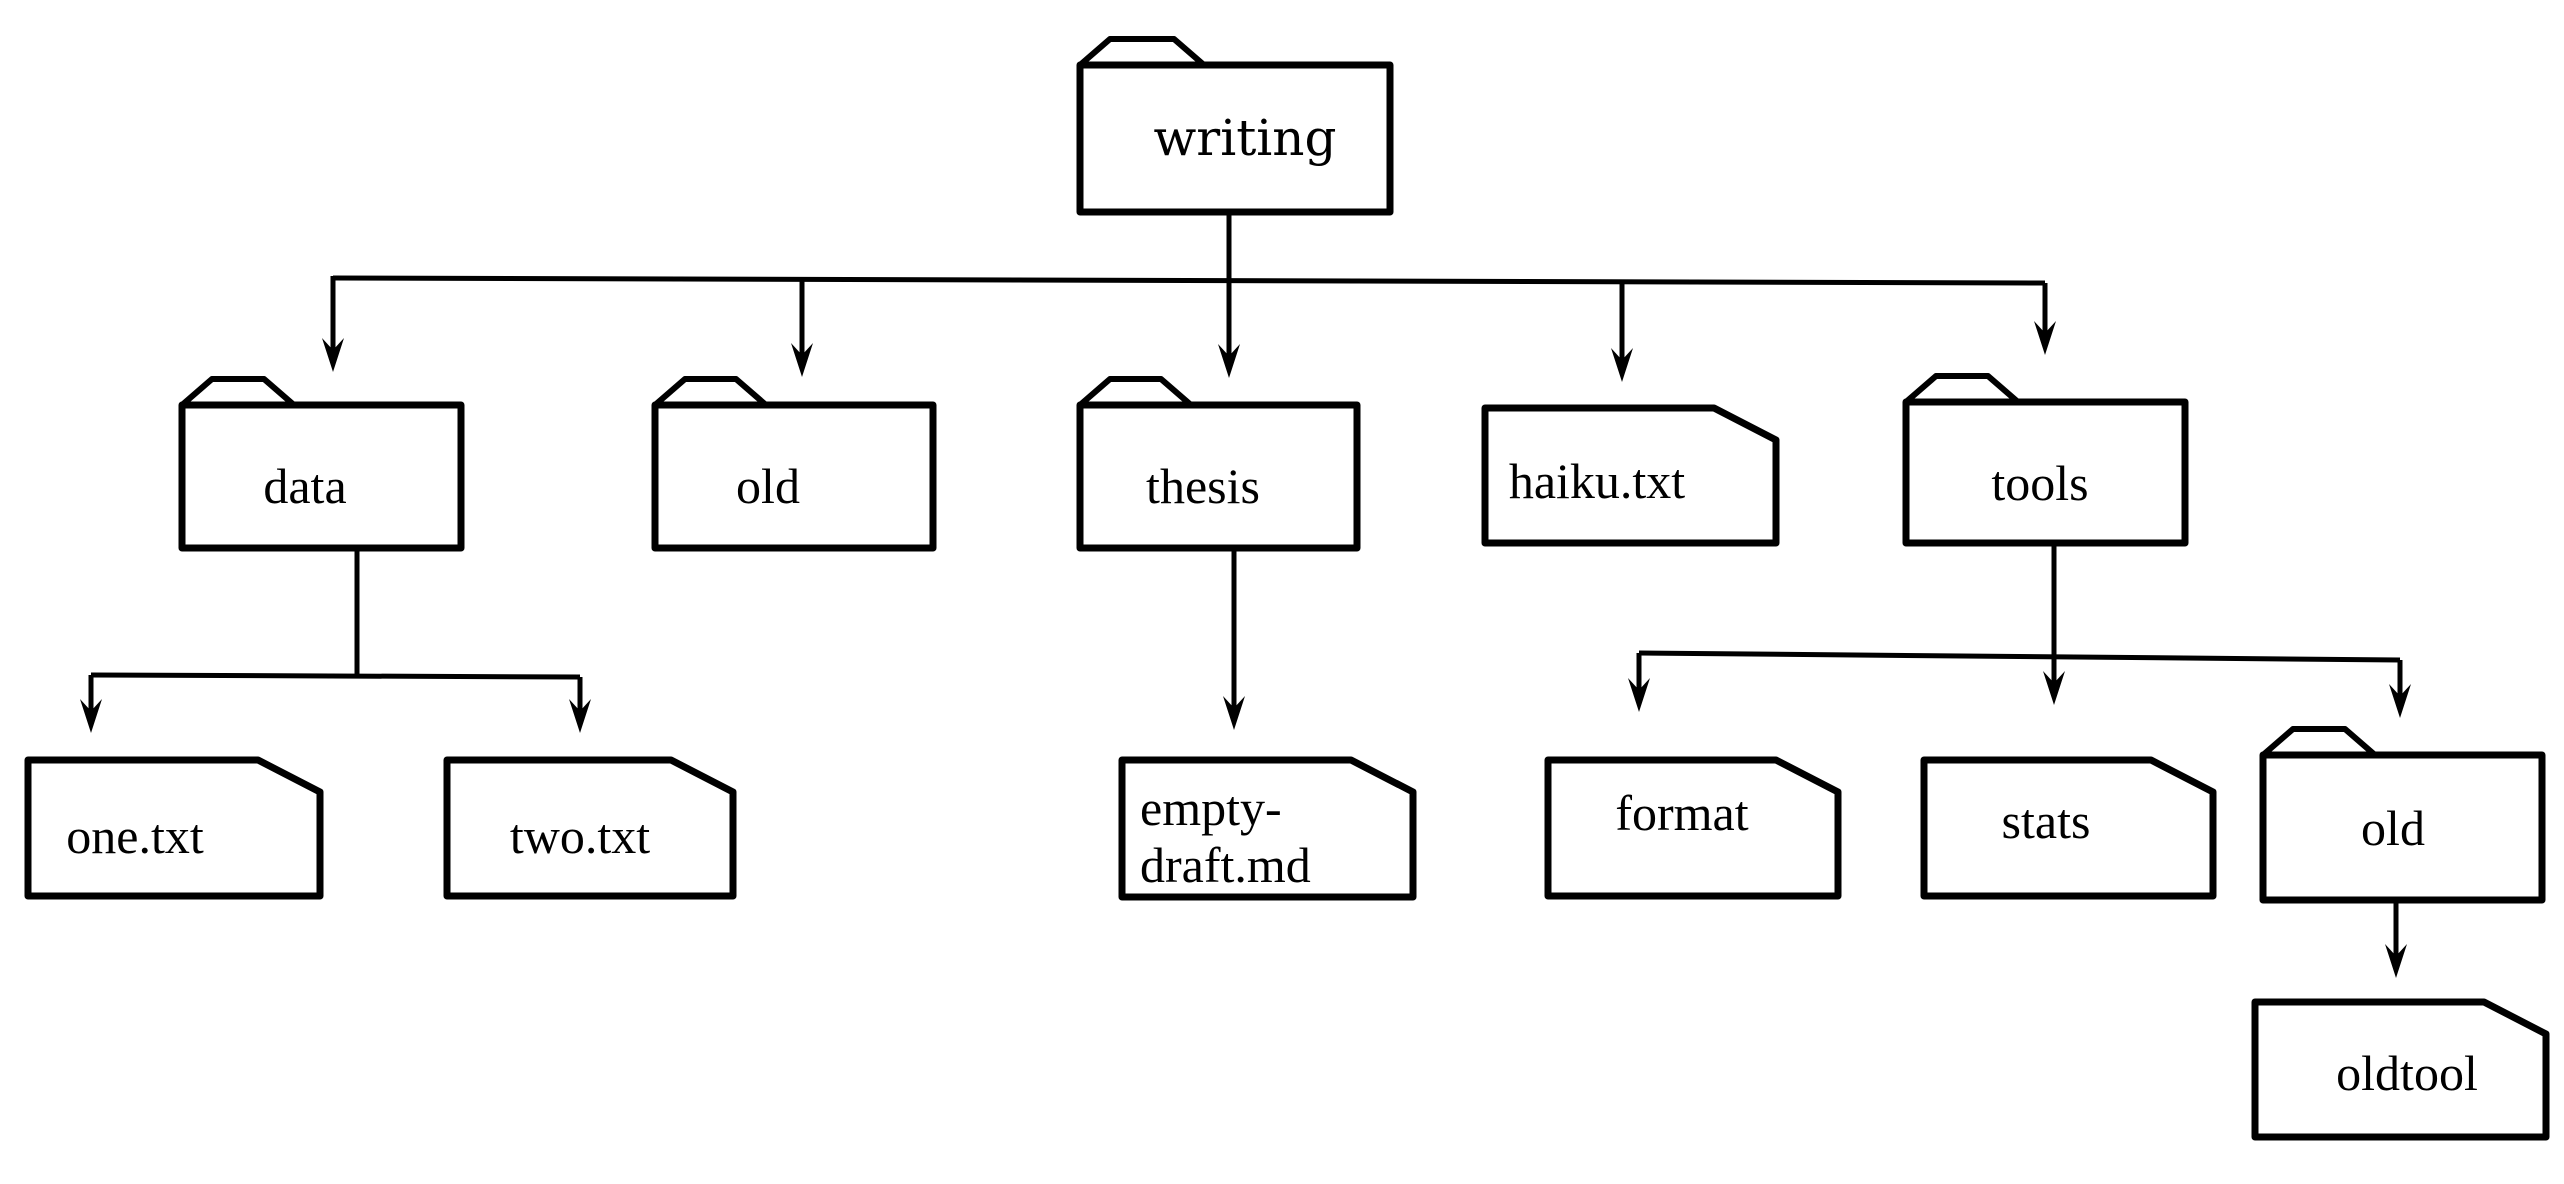  I want to click on node-label: oldtool, so click(2407, 1073).